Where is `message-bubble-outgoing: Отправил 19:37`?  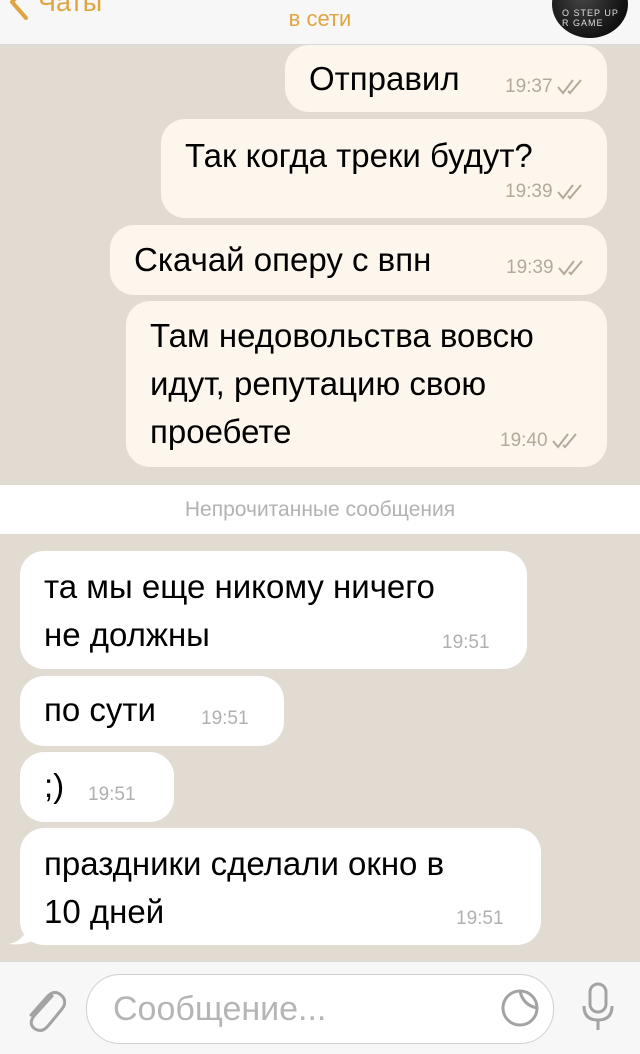 message-bubble-outgoing: Отправил 19:37 is located at coordinates (446, 78).